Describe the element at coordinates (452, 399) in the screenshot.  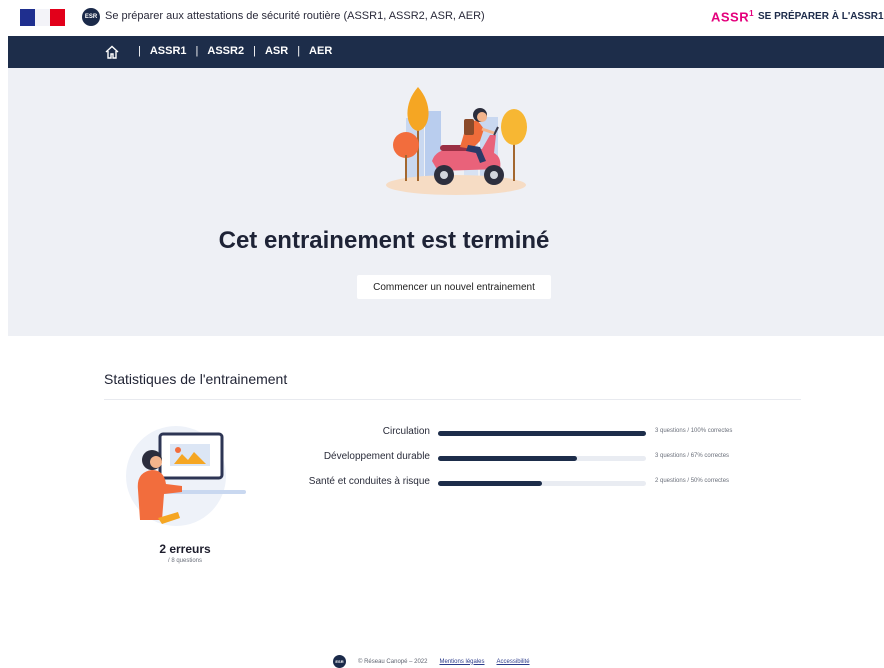
I see `stats-divider` at that location.